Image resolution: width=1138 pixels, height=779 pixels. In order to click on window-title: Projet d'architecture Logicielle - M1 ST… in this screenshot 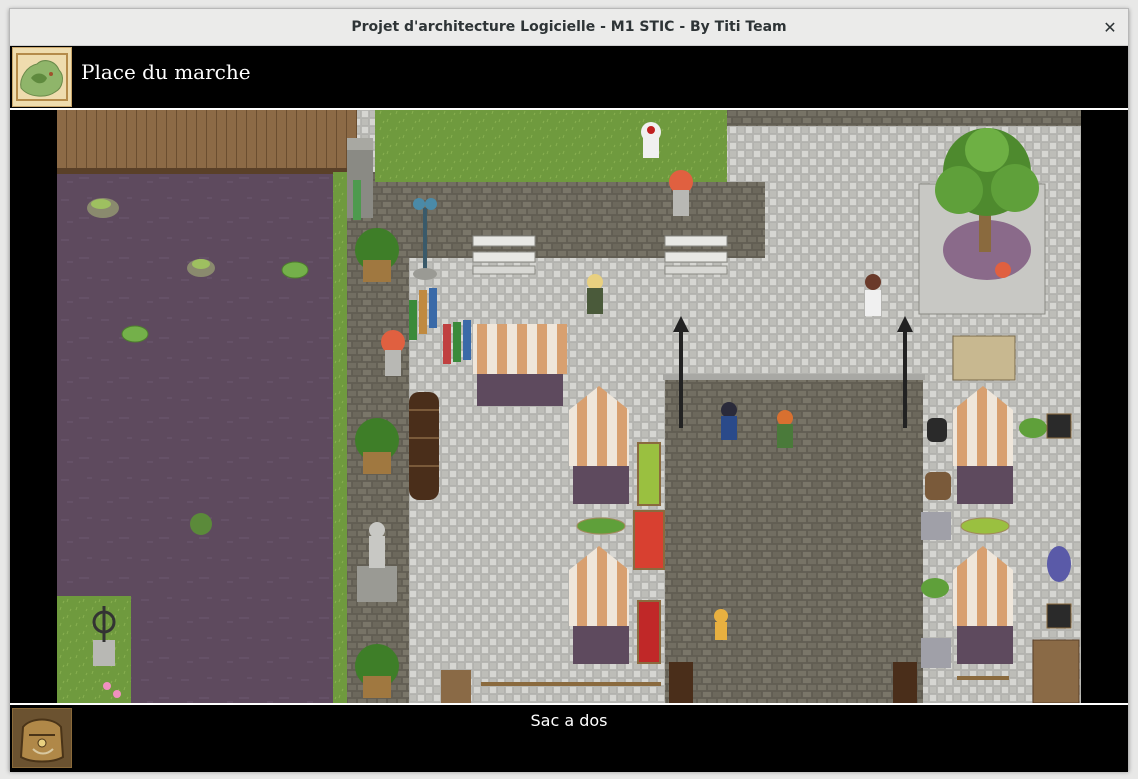, I will do `click(569, 27)`.